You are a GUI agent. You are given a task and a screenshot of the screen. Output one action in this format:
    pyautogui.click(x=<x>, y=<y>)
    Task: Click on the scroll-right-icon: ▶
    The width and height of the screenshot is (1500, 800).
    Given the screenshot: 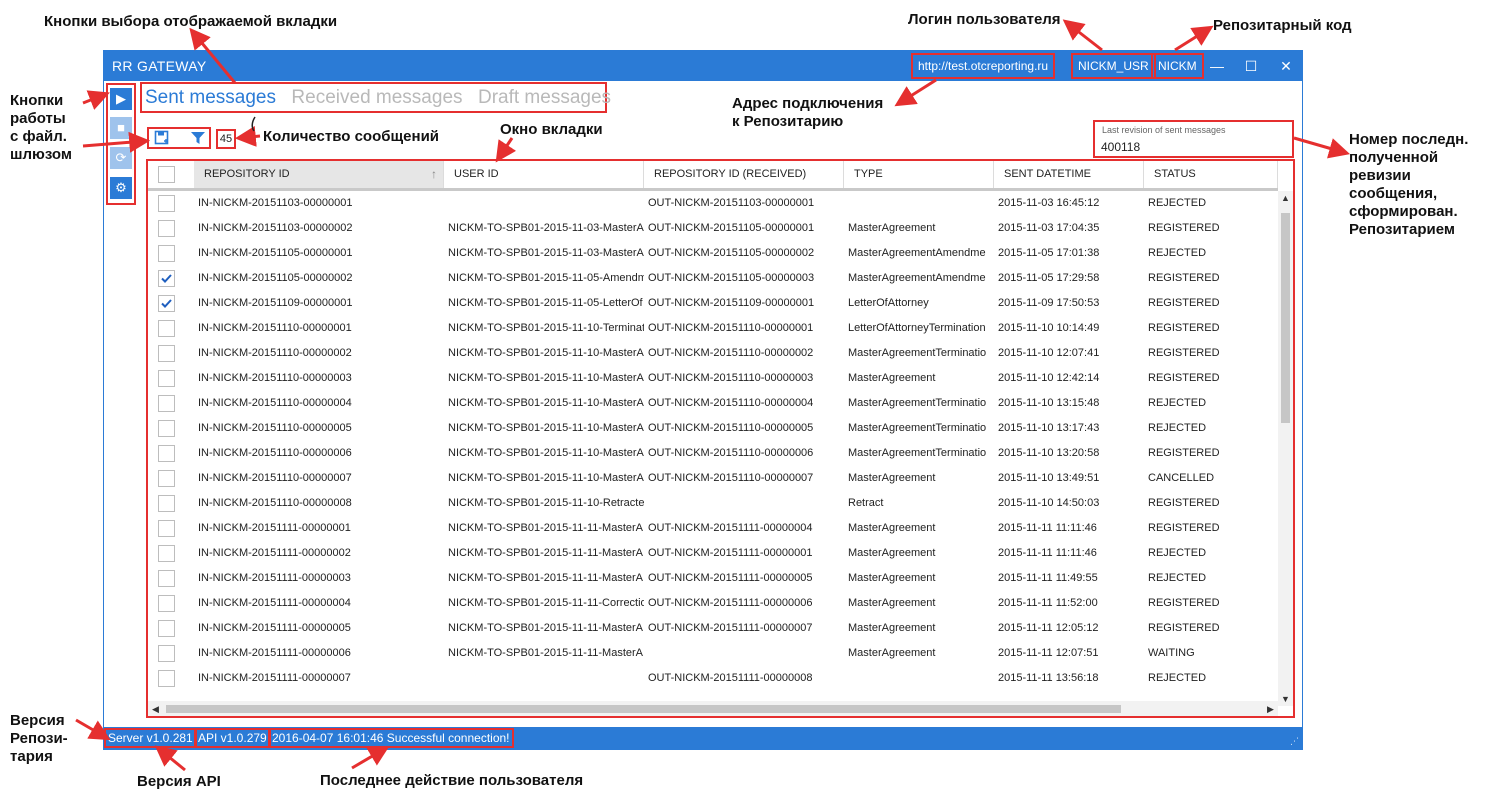 What is the action you would take?
    pyautogui.click(x=1270, y=709)
    